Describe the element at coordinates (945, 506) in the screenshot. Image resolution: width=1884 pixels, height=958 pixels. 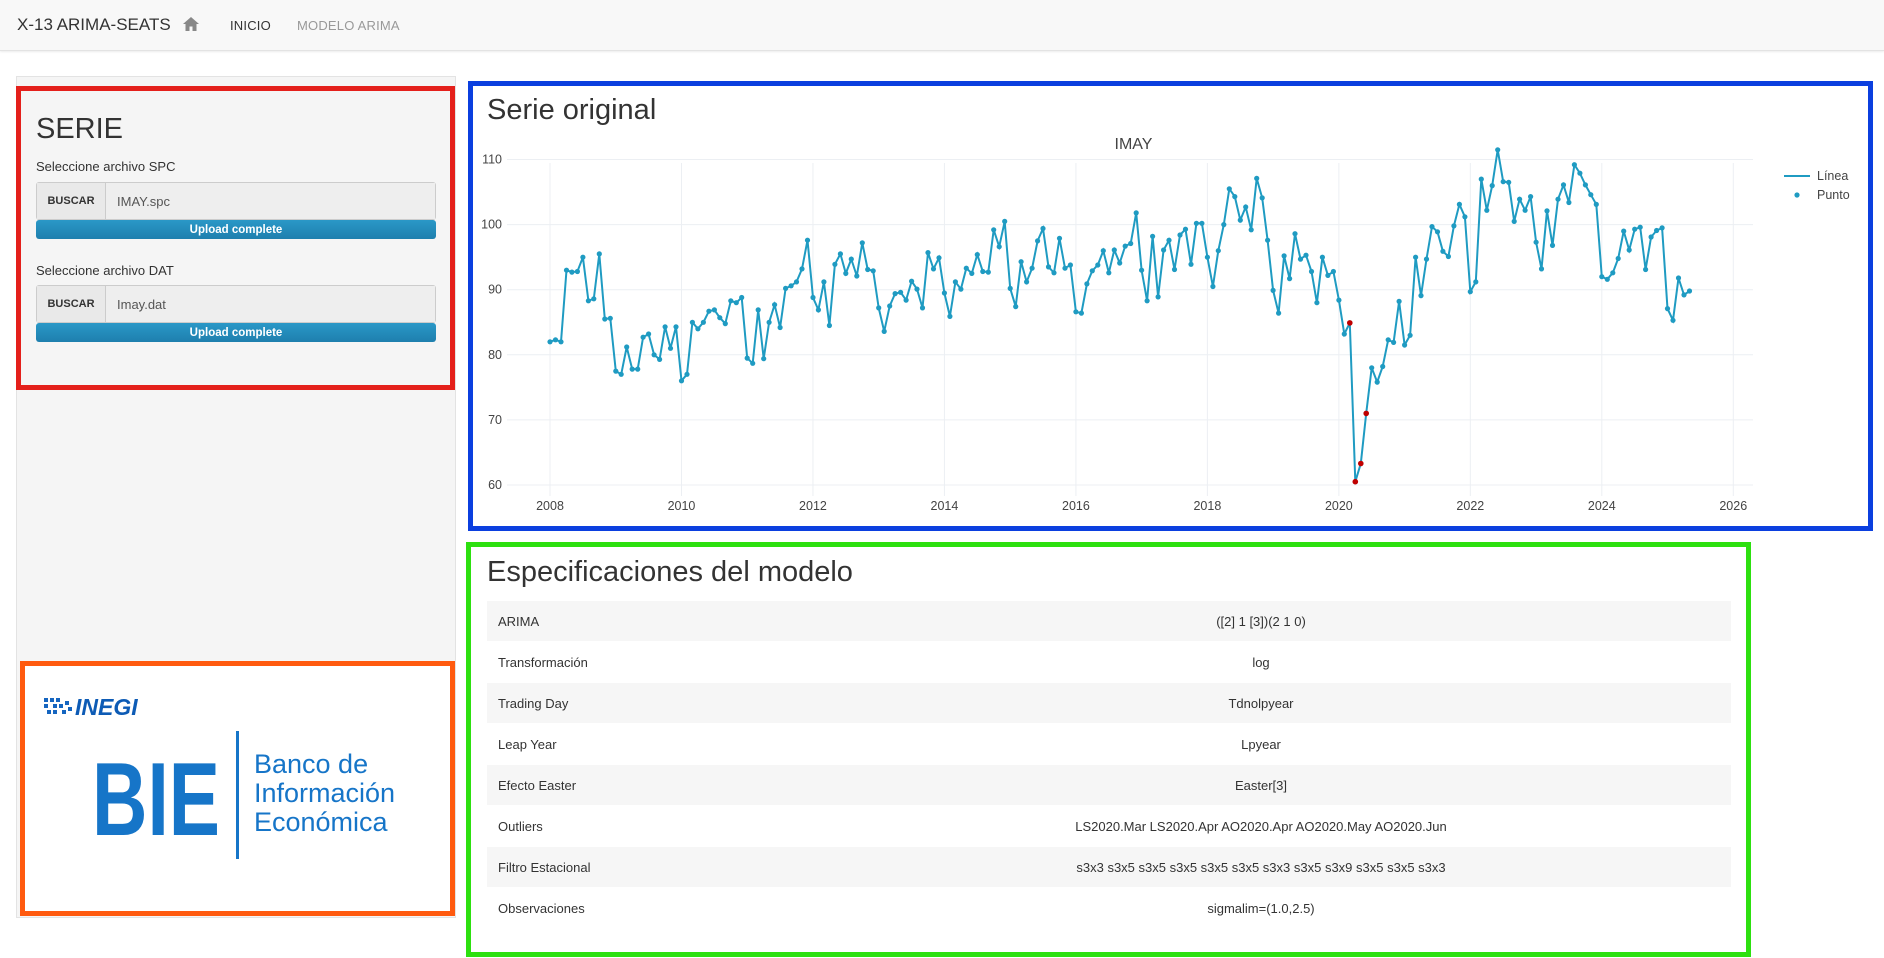
I see `x-tick-label: 2014` at that location.